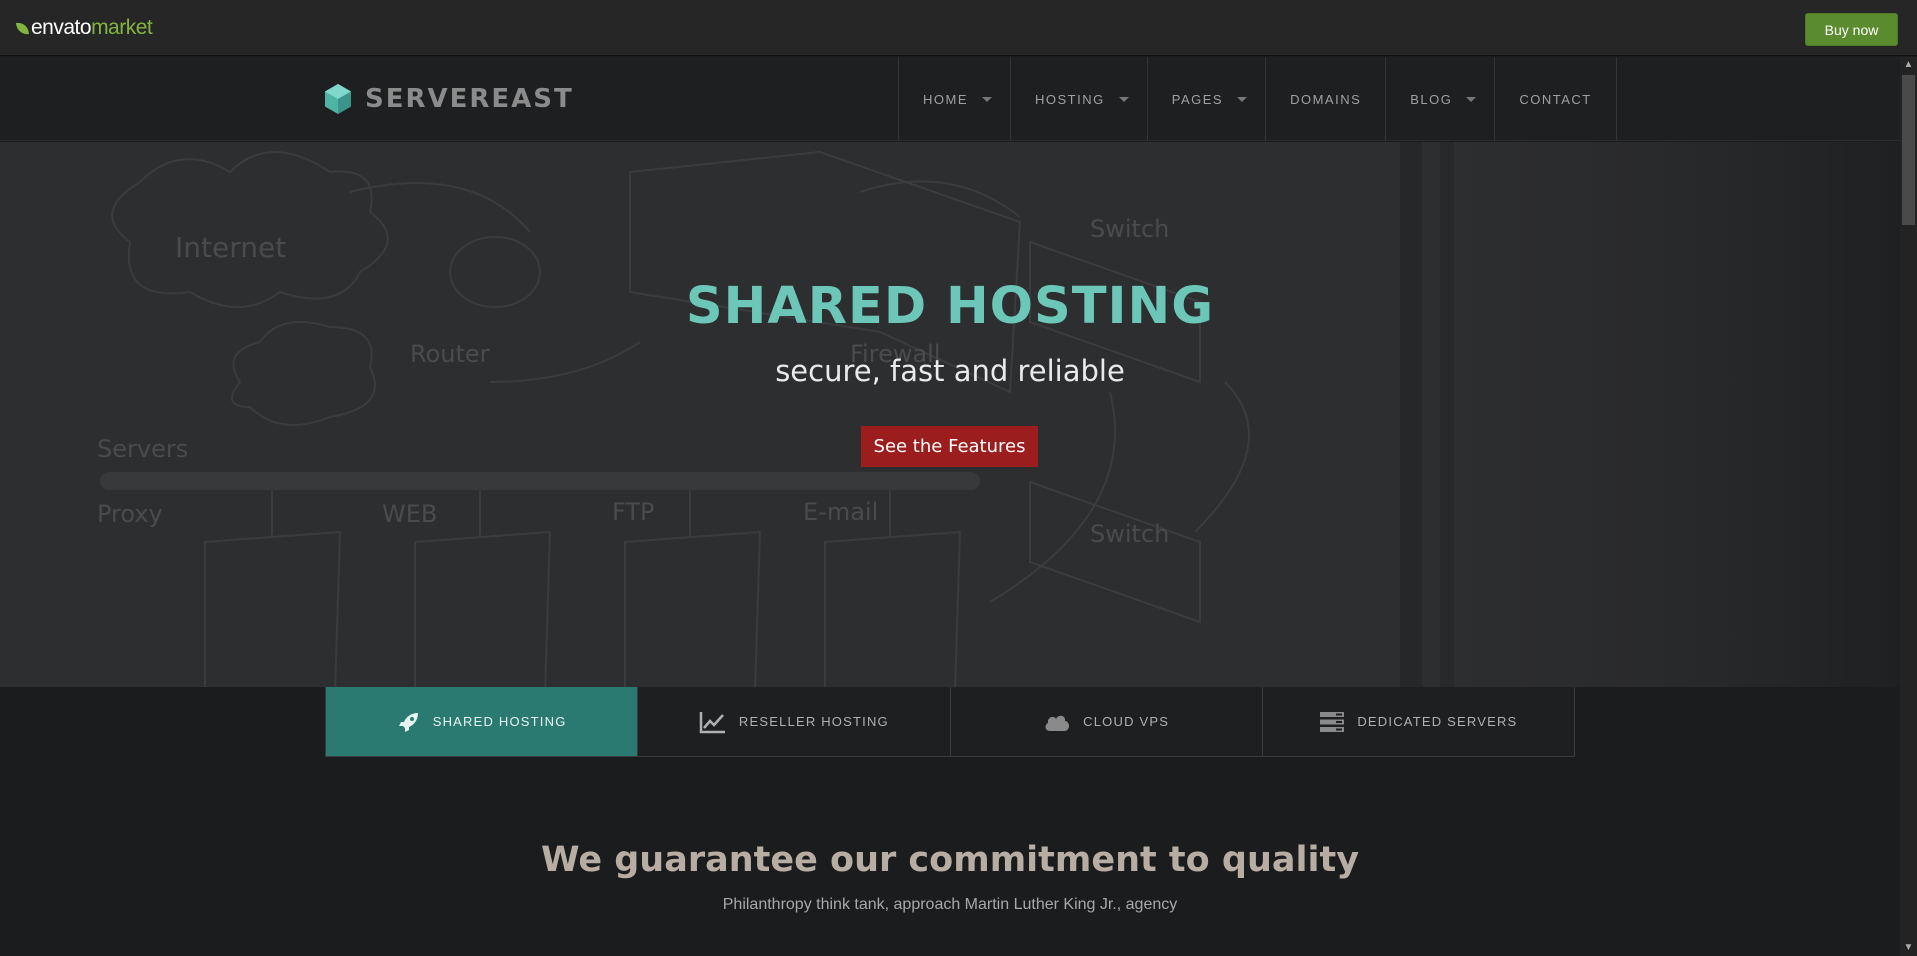 The height and width of the screenshot is (956, 1917). What do you see at coordinates (1431, 99) in the screenshot?
I see `nav-label: BLOG` at bounding box center [1431, 99].